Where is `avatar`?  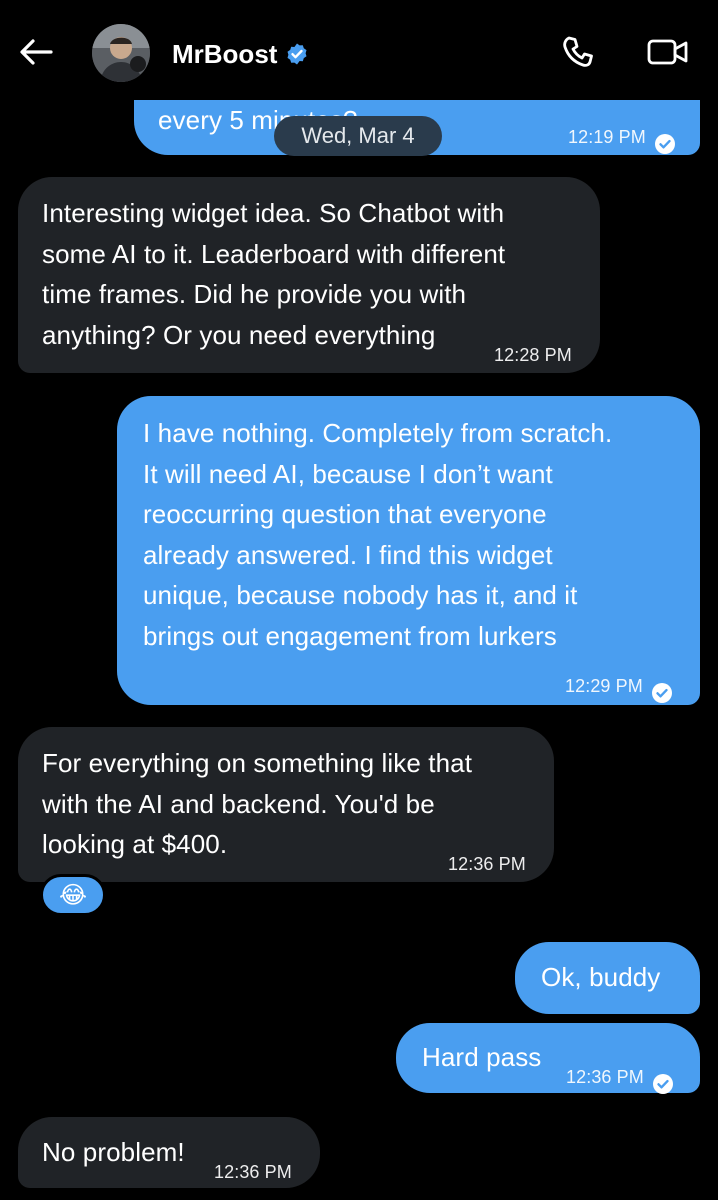 avatar is located at coordinates (121, 53).